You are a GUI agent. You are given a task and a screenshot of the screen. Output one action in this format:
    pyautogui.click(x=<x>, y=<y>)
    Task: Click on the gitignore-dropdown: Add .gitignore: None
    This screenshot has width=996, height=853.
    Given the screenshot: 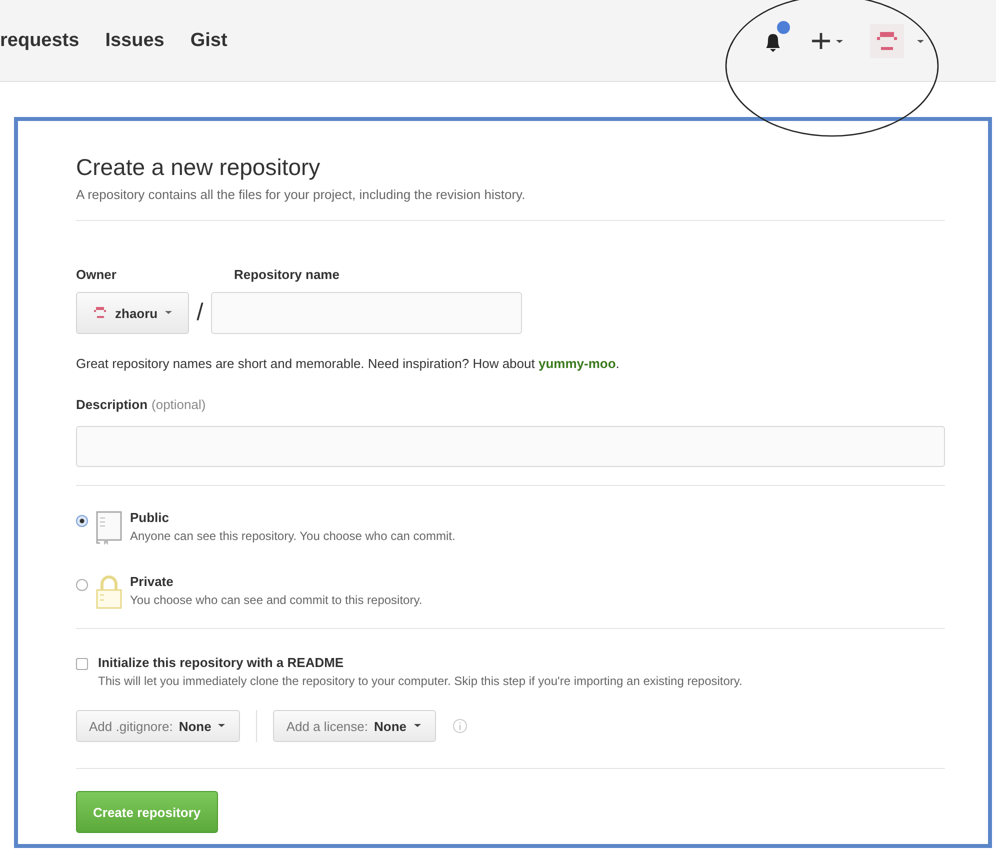 What is the action you would take?
    pyautogui.click(x=158, y=726)
    